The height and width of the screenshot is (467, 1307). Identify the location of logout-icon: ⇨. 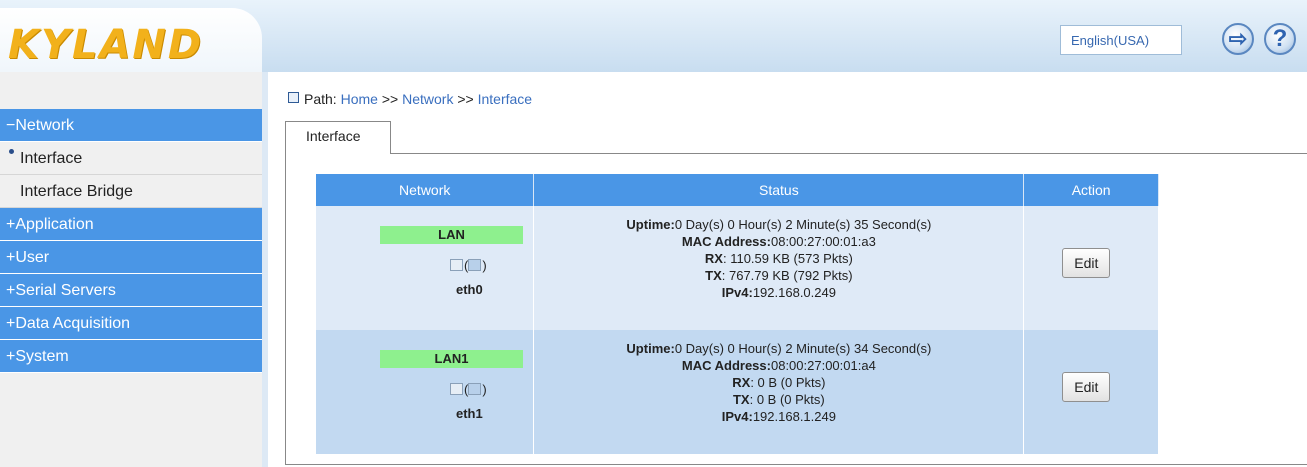
(1238, 39).